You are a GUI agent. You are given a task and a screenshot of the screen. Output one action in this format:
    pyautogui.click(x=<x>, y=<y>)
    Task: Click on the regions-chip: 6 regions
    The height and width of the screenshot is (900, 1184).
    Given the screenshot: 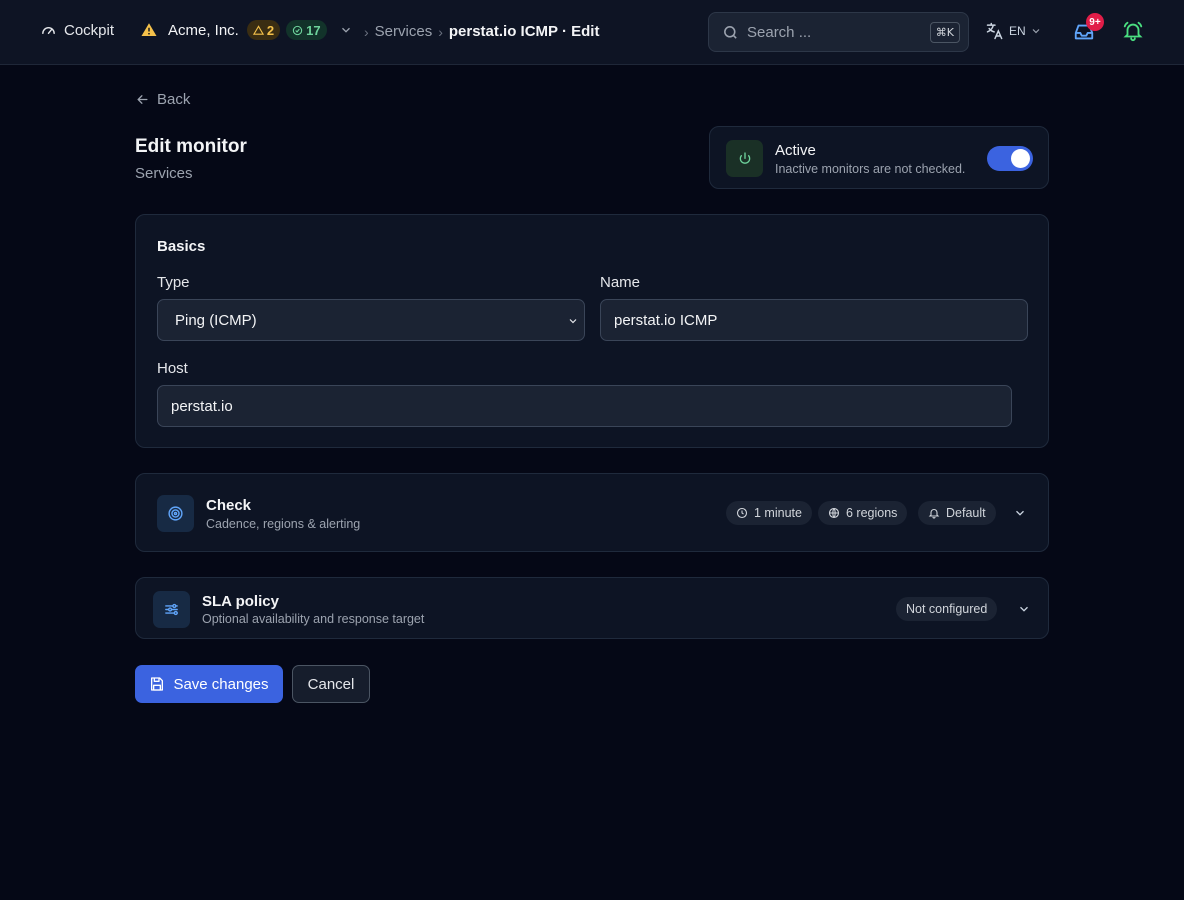 What is the action you would take?
    pyautogui.click(x=863, y=513)
    